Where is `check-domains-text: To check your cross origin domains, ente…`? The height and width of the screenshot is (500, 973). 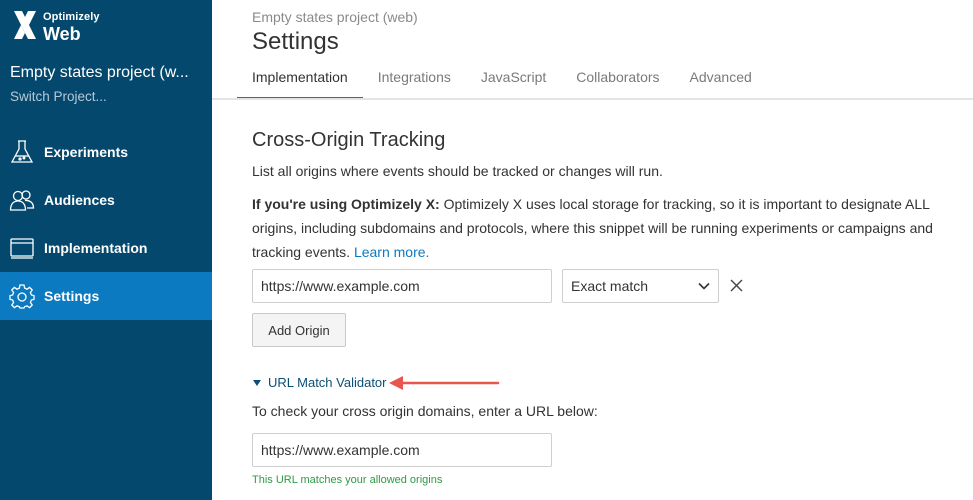 check-domains-text: To check your cross origin domains, ente… is located at coordinates (425, 411).